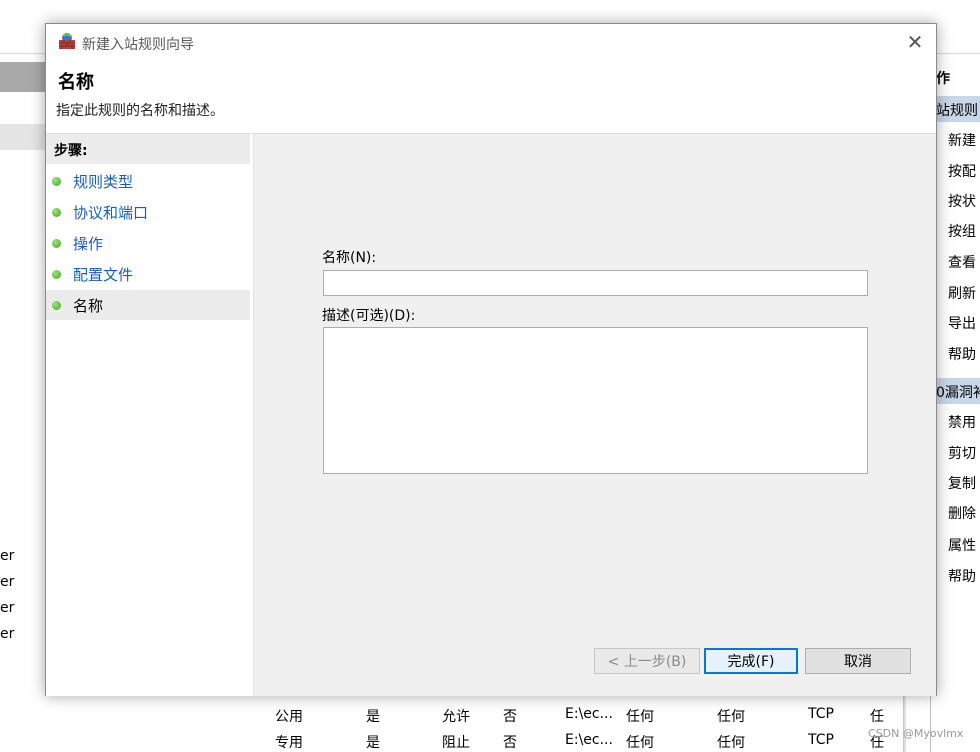  What do you see at coordinates (456, 743) in the screenshot?
I see `table-cell: 阻止` at bounding box center [456, 743].